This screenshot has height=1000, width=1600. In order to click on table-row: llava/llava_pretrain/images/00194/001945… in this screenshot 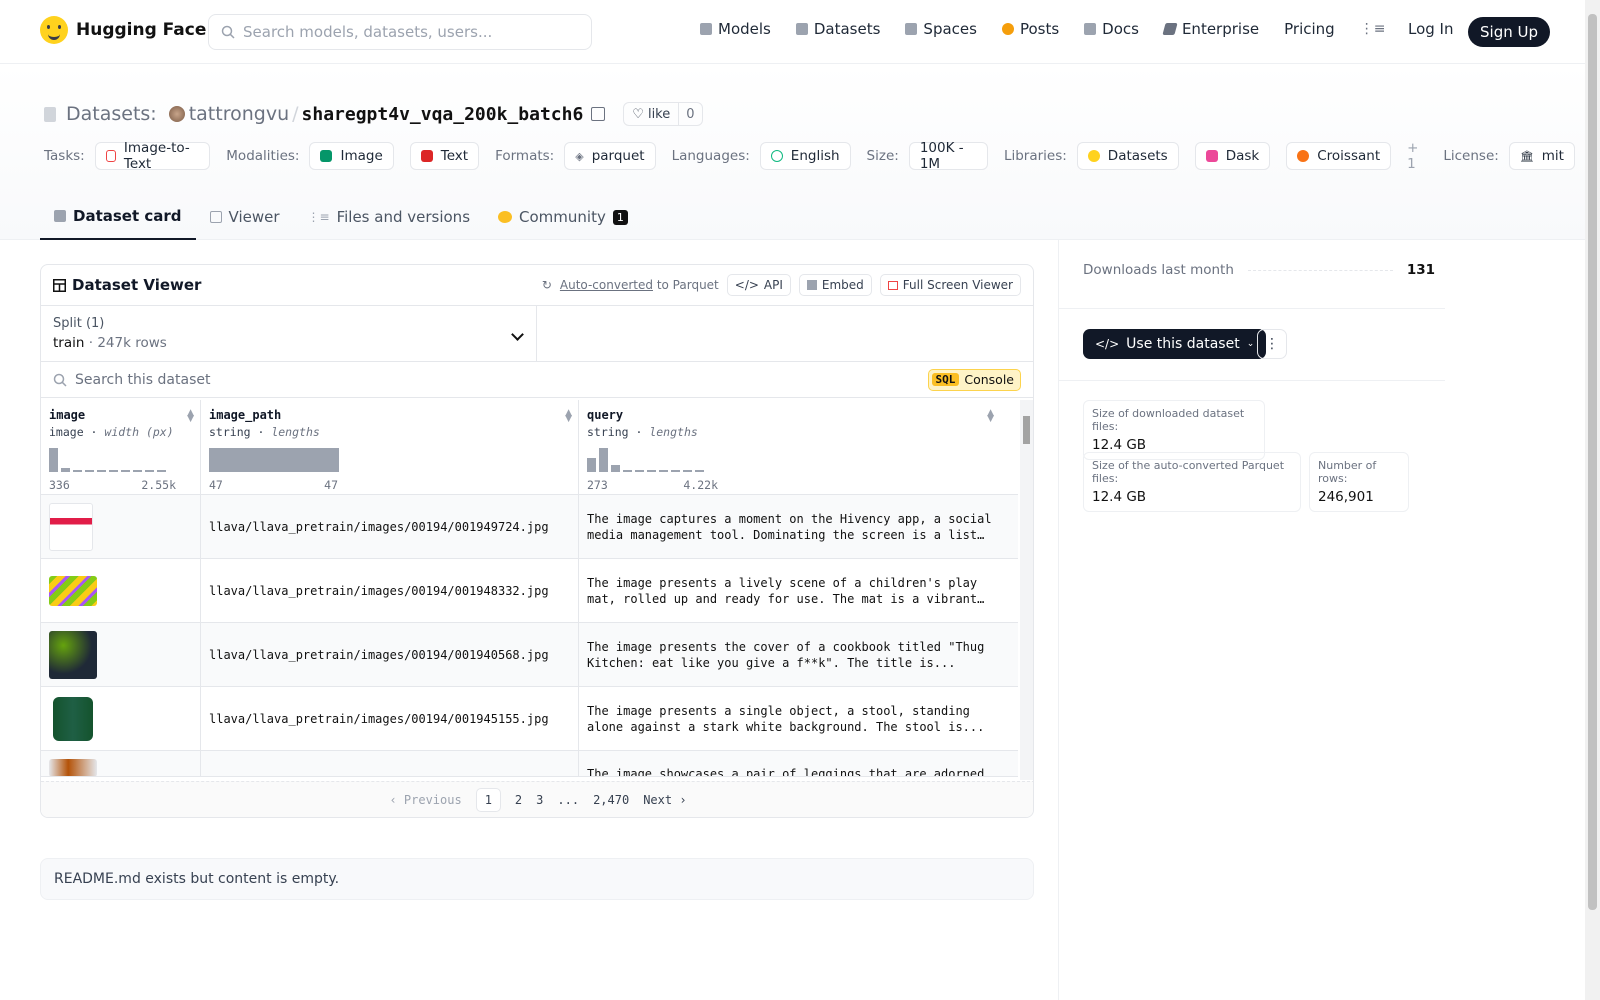, I will do `click(529, 719)`.